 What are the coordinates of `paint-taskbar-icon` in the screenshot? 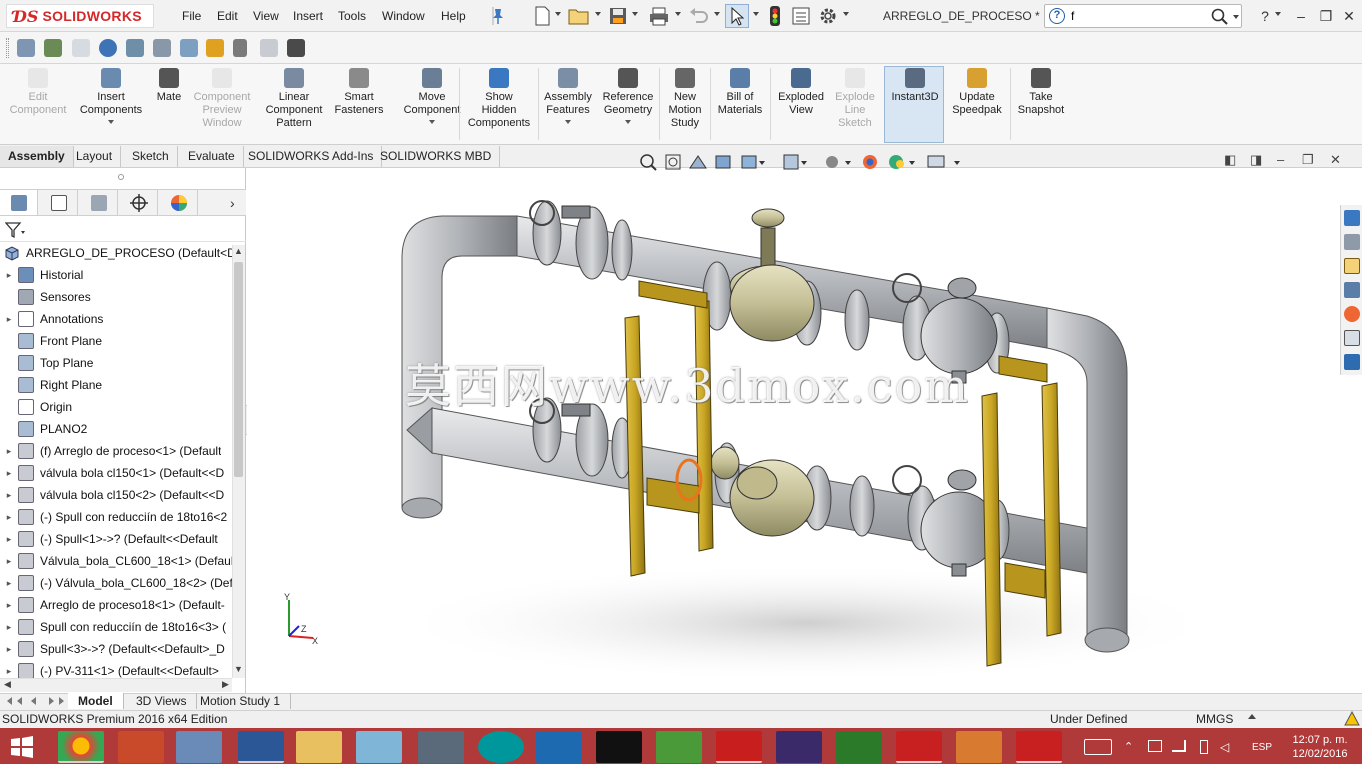 It's located at (199, 747).